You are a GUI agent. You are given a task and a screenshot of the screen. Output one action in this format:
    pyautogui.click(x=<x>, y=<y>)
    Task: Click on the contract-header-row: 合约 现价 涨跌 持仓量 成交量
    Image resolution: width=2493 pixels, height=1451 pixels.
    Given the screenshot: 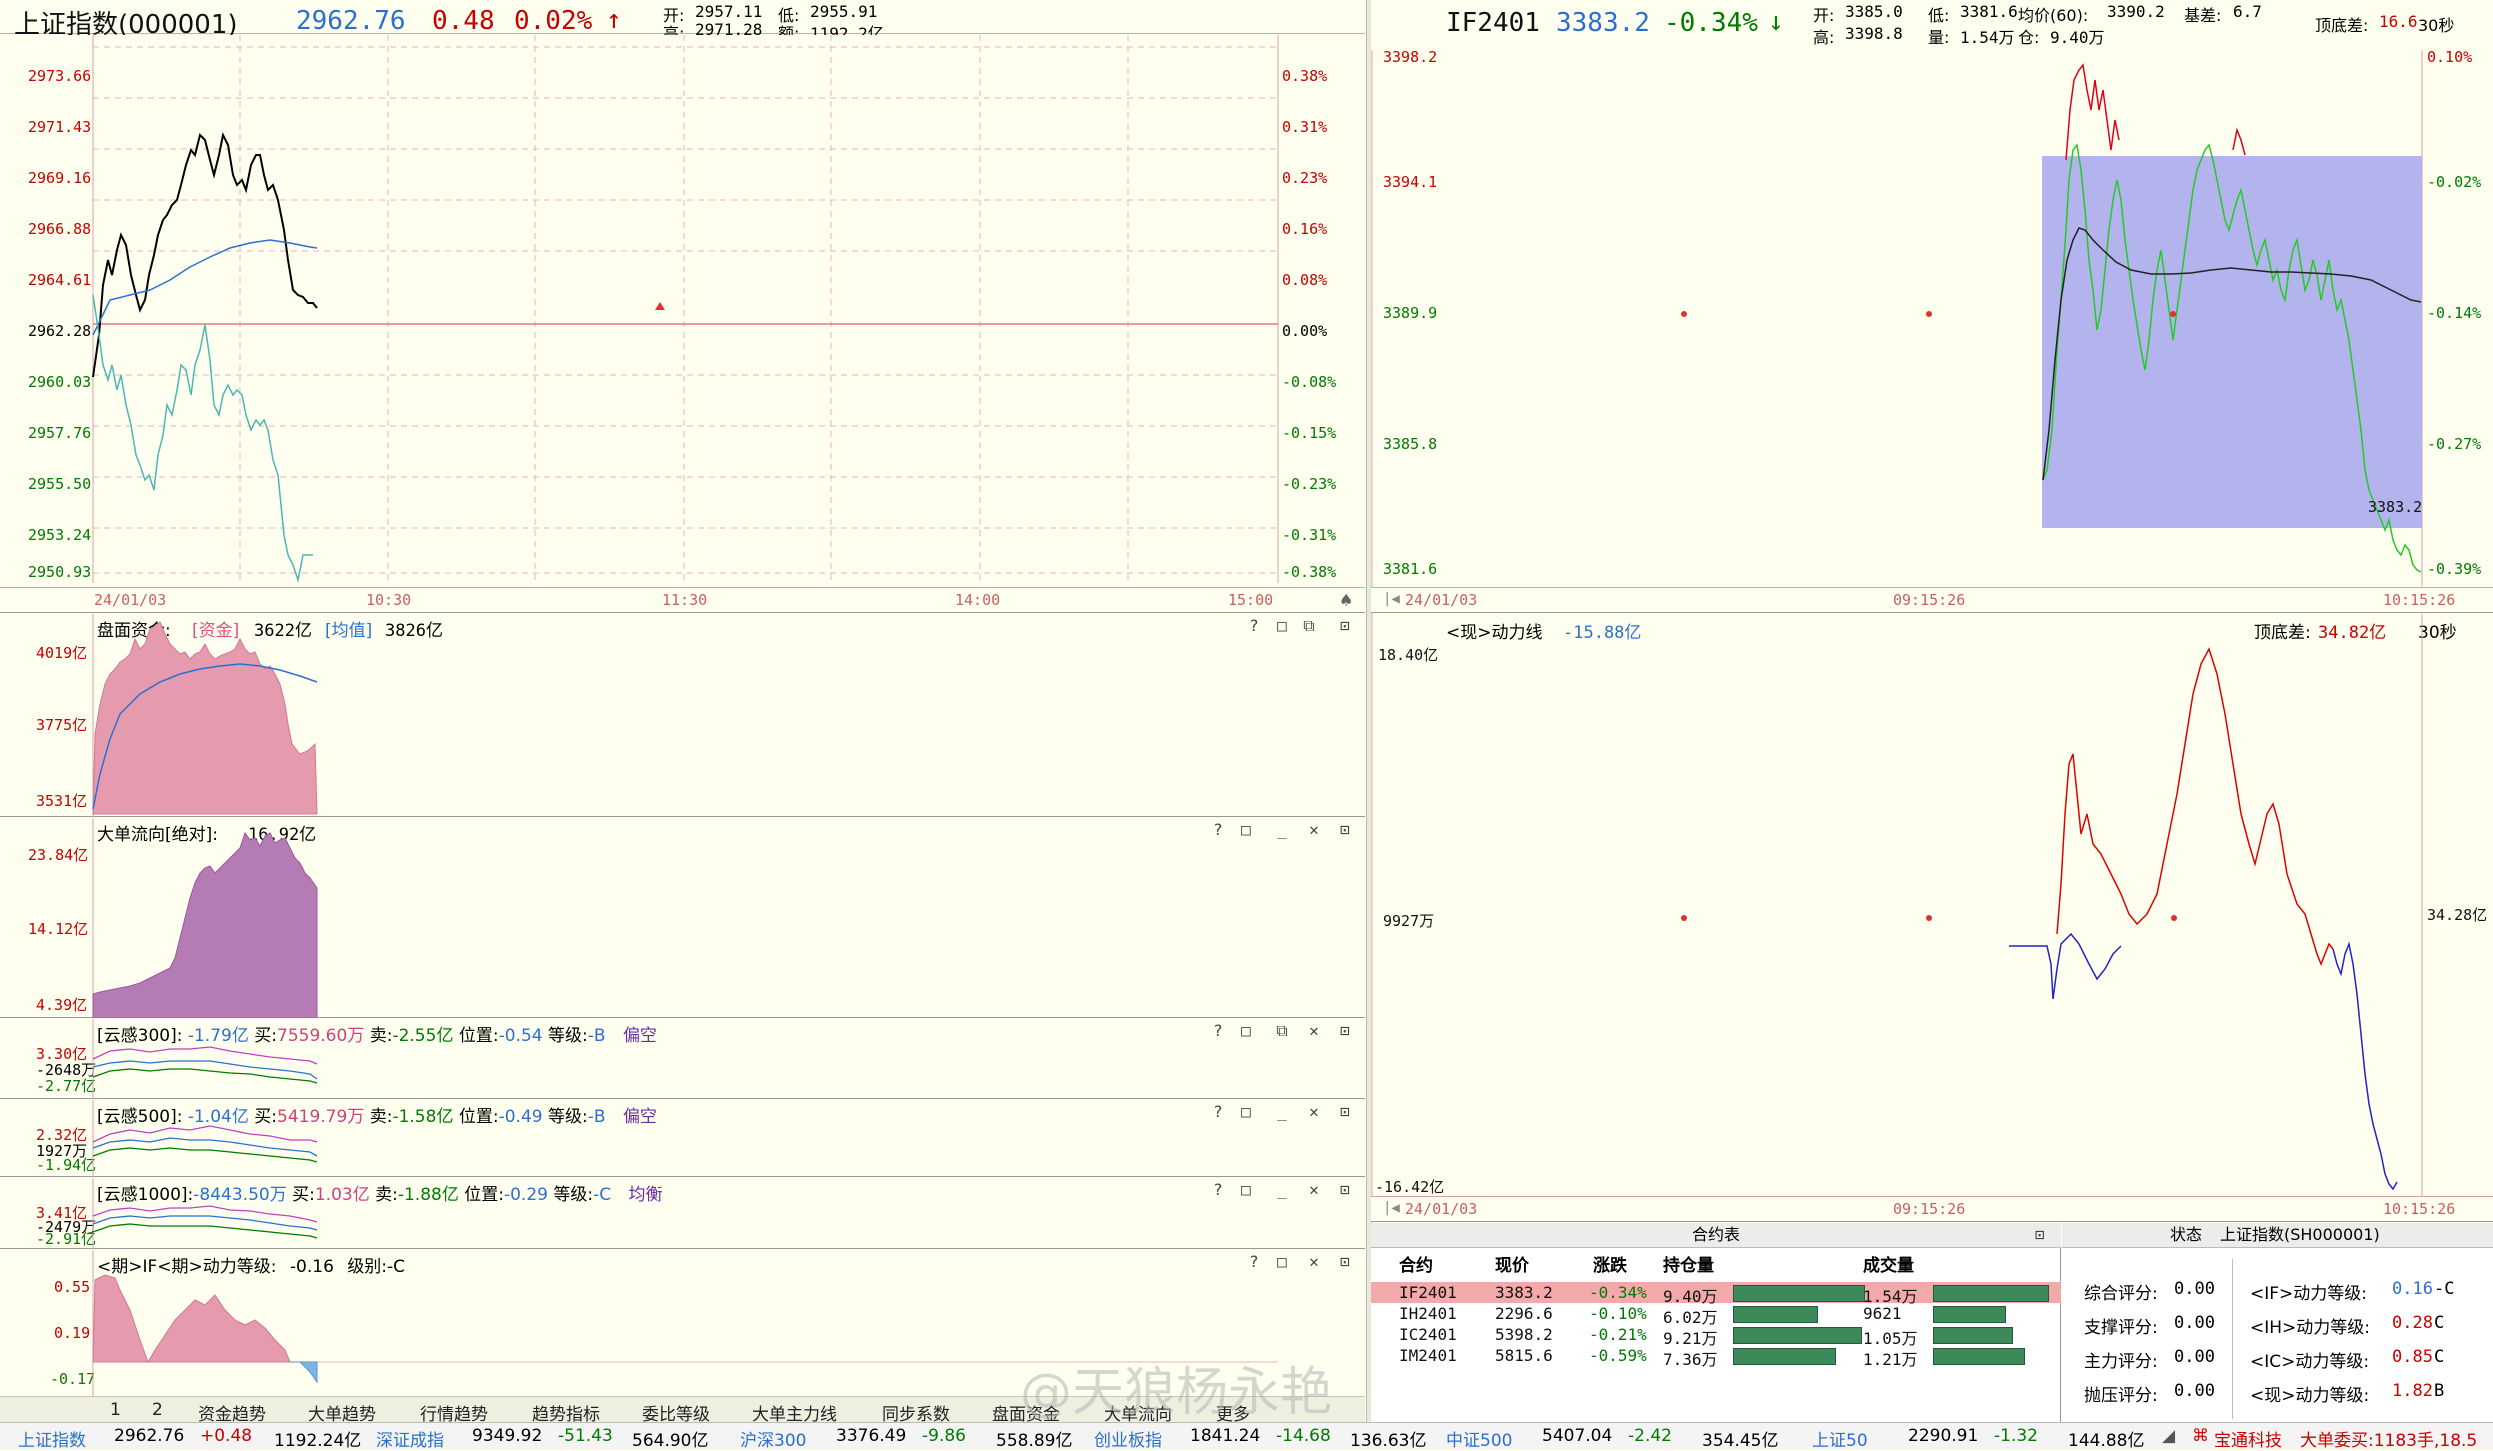 What is the action you would take?
    pyautogui.click(x=1716, y=1263)
    